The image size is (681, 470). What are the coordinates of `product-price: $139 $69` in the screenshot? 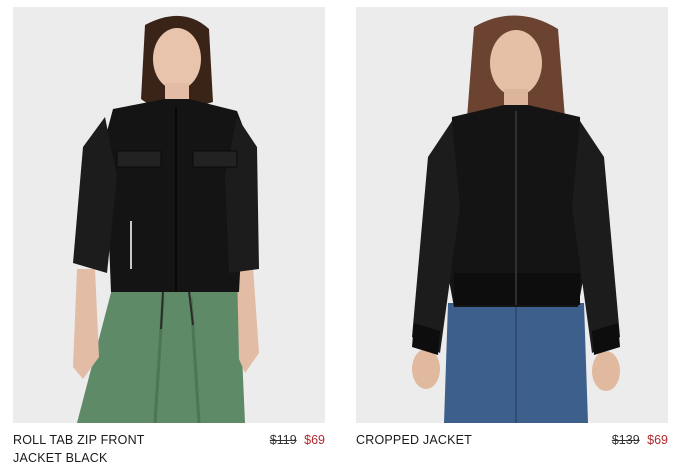 It's located at (640, 440).